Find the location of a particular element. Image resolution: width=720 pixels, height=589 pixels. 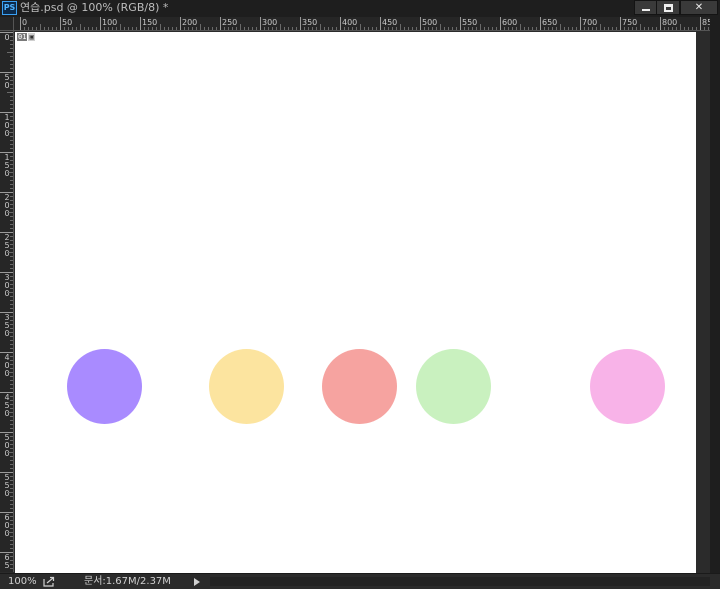

close-icon: ✕ is located at coordinates (699, 7).